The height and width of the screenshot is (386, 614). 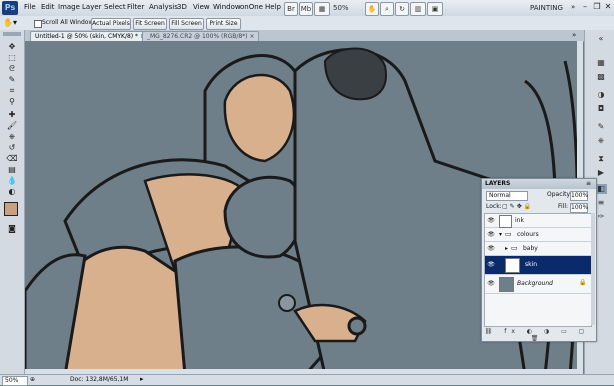 What do you see at coordinates (12, 137) in the screenshot?
I see `clone-stamp-tool-icon: ⎈` at bounding box center [12, 137].